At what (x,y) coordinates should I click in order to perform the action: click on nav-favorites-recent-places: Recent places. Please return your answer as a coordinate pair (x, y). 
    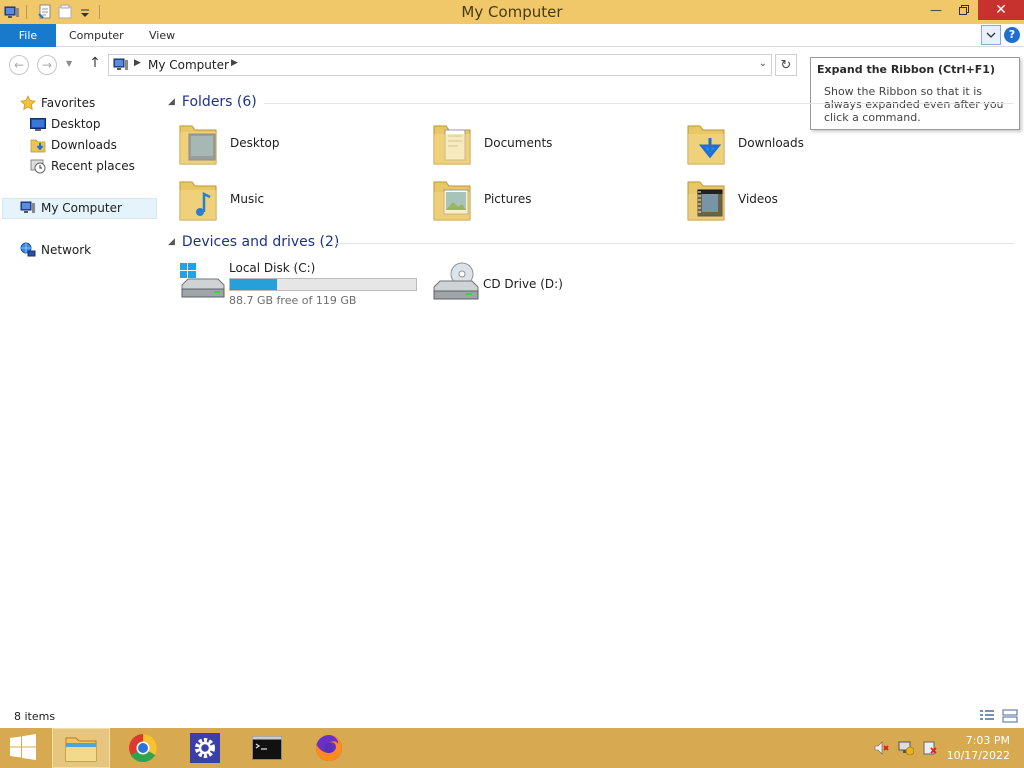
    Looking at the image, I should click on (82, 166).